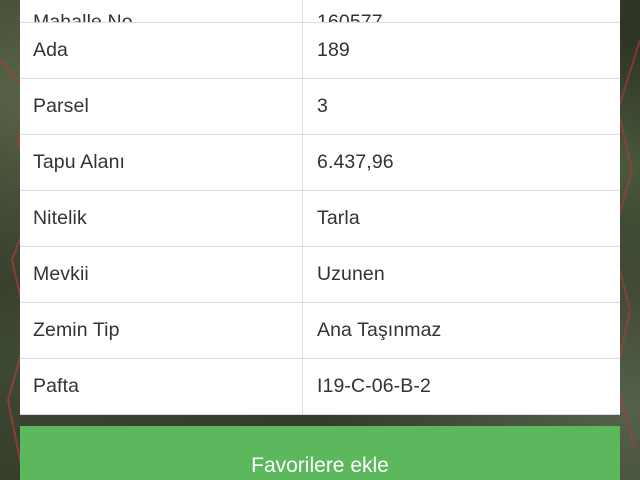 This screenshot has height=480, width=640. I want to click on table-row: Mevkii Uzunen, so click(320, 275).